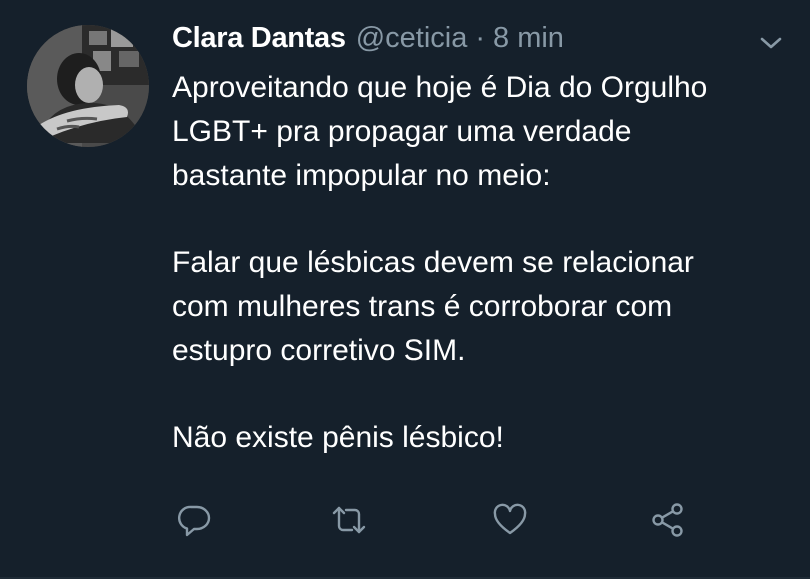  I want to click on avatar, so click(88, 86).